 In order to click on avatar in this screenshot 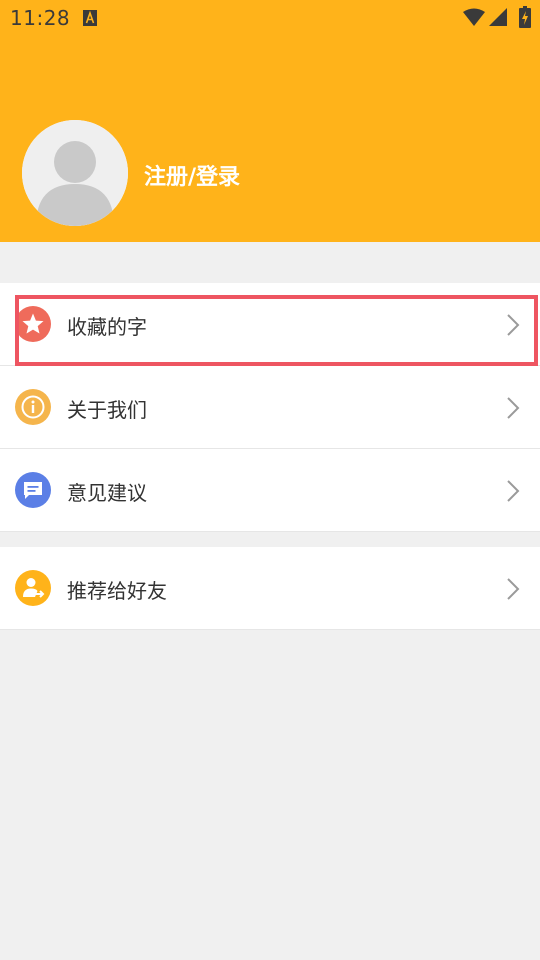, I will do `click(75, 173)`.